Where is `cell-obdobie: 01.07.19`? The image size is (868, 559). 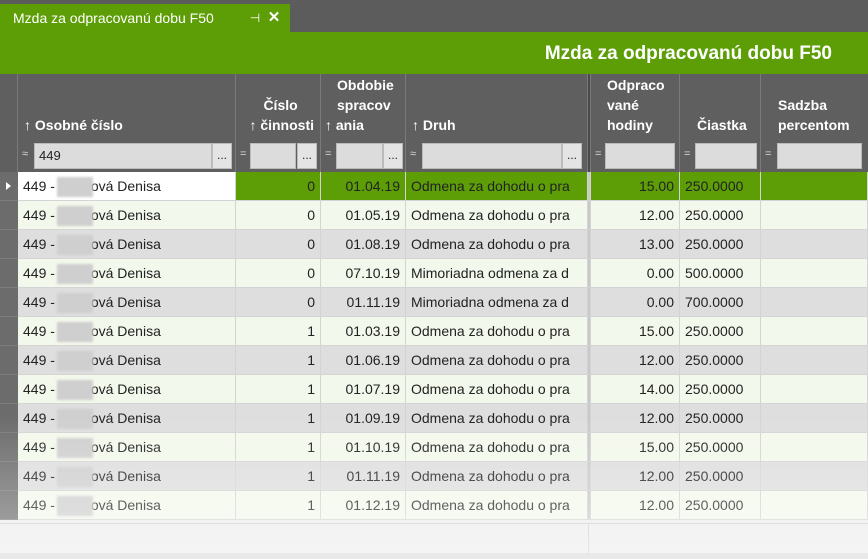
cell-obdobie: 01.07.19 is located at coordinates (363, 389).